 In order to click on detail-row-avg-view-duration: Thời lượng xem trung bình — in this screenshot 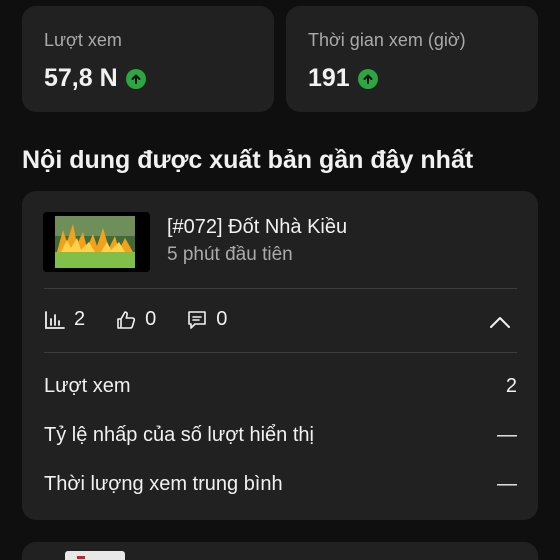, I will do `click(280, 484)`.